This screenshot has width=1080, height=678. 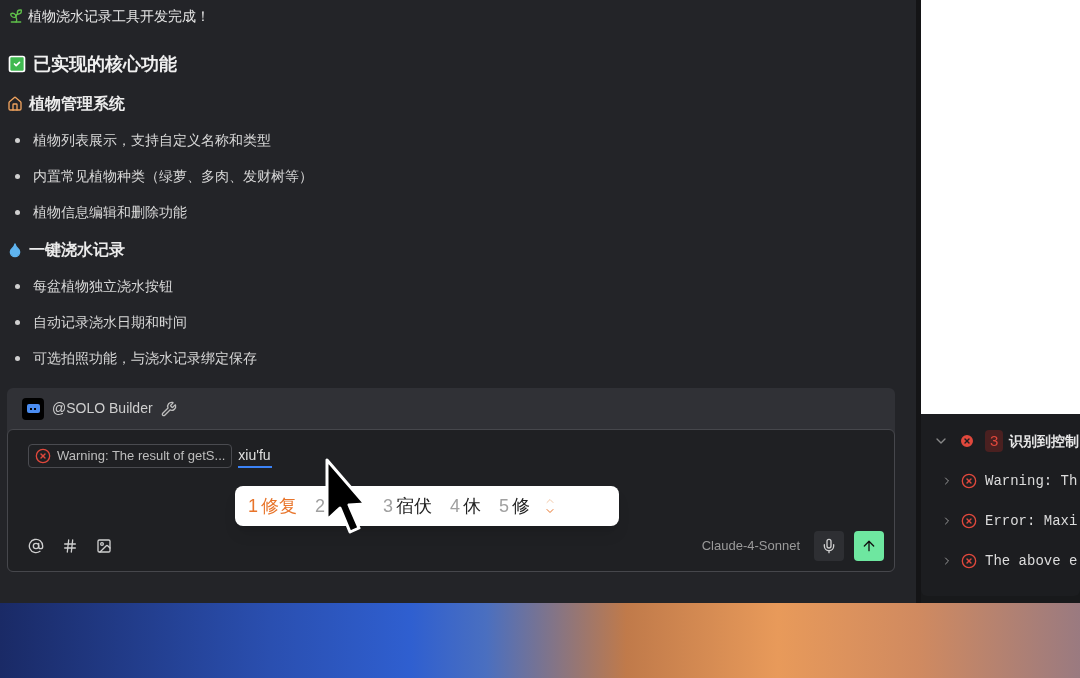 I want to click on microphone-button, so click(x=829, y=546).